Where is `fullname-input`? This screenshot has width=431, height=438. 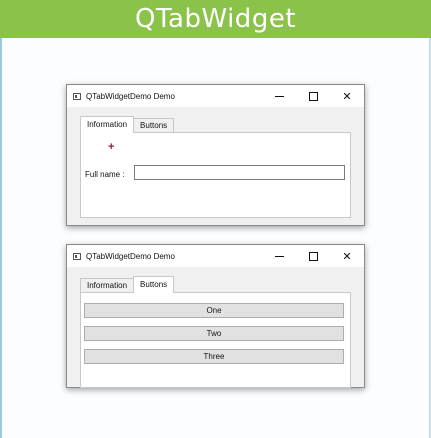
fullname-input is located at coordinates (239, 172).